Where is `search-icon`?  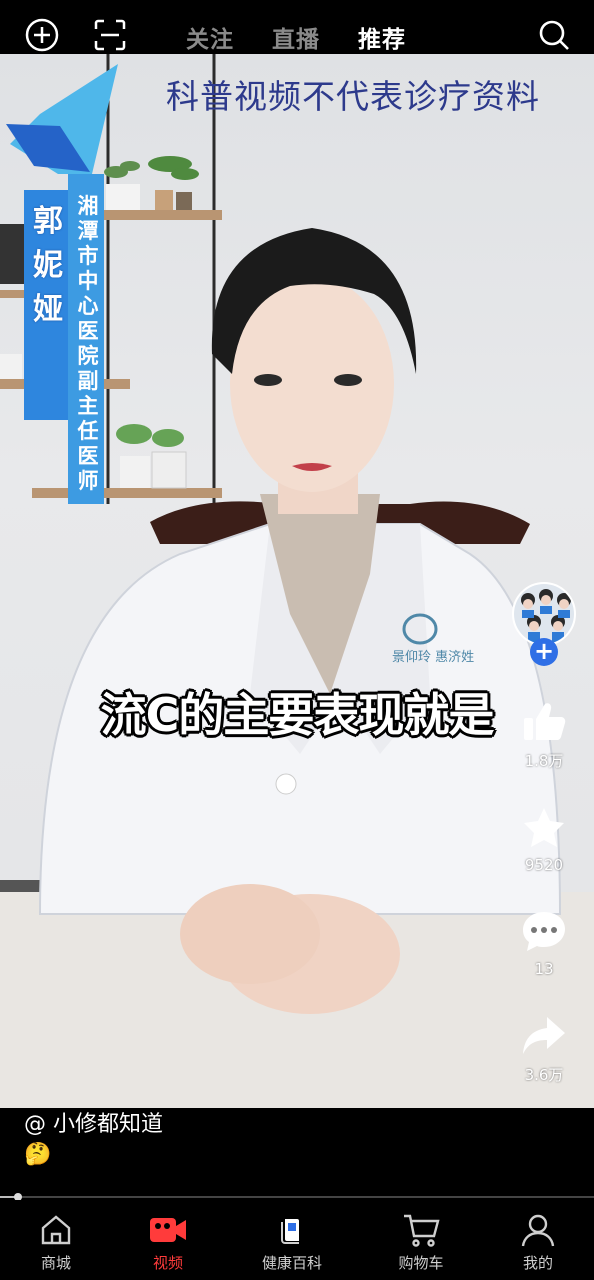
search-icon is located at coordinates (554, 35).